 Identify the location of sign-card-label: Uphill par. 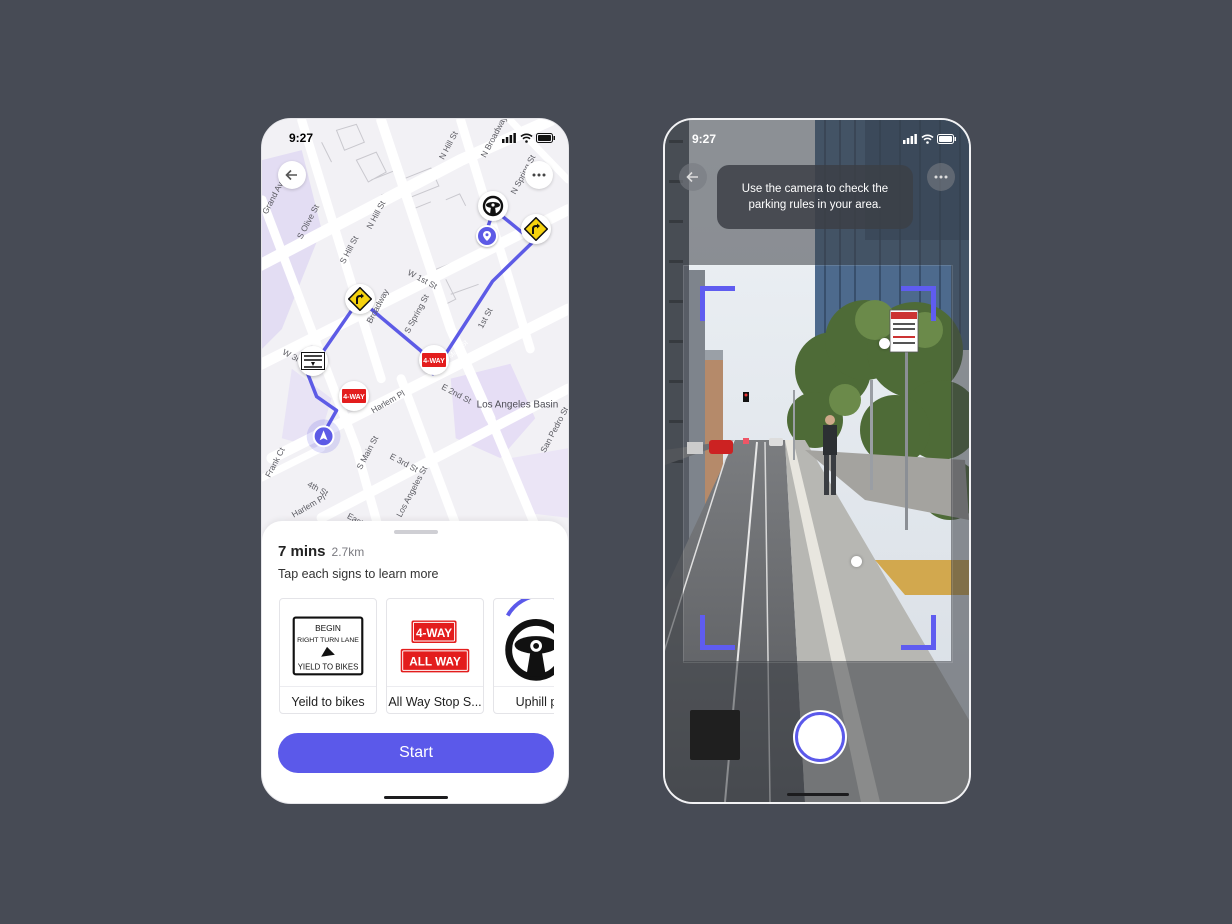
(534, 702).